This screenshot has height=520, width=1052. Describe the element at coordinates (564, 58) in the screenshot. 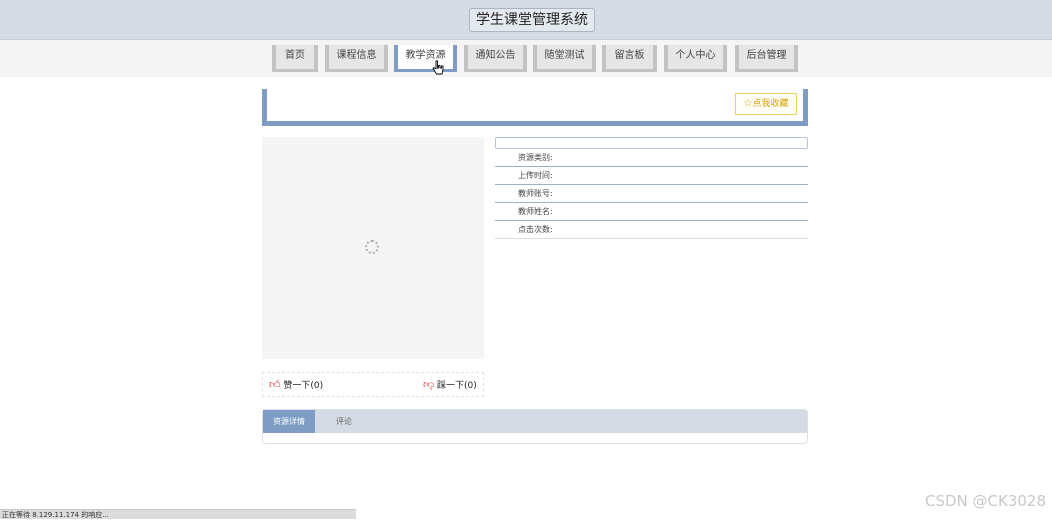

I see `nav-item-quiz: 随堂测试` at that location.